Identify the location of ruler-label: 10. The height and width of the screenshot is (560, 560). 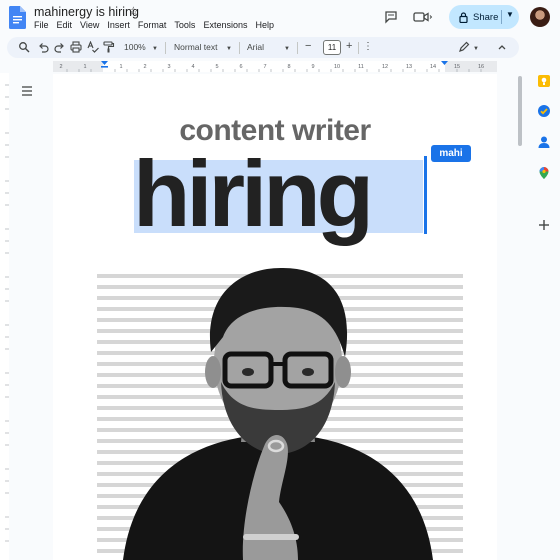
(337, 67).